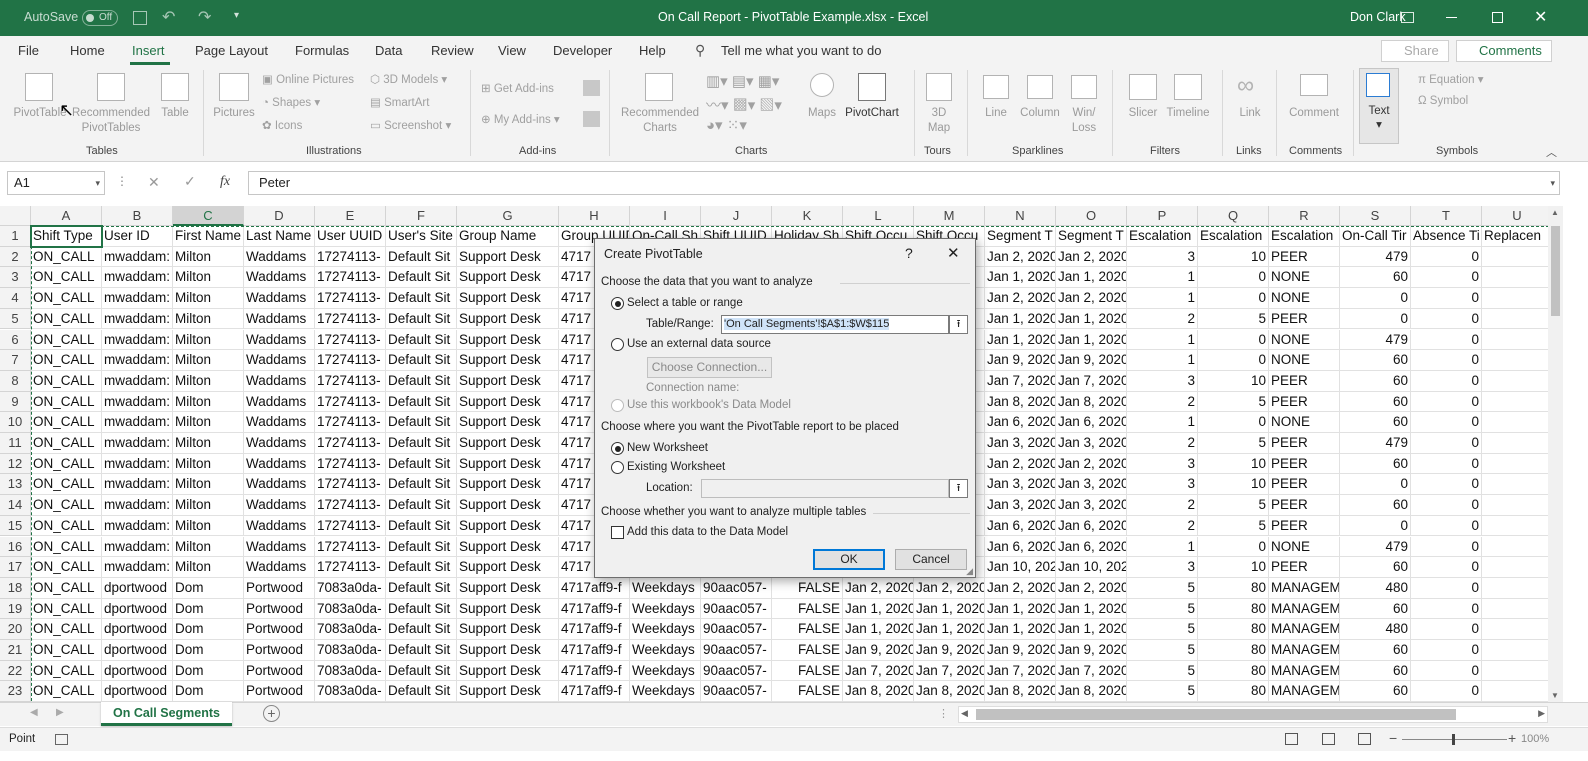 Image resolution: width=1588 pixels, height=761 pixels. What do you see at coordinates (15, 547) in the screenshot?
I see `row-header: 16` at bounding box center [15, 547].